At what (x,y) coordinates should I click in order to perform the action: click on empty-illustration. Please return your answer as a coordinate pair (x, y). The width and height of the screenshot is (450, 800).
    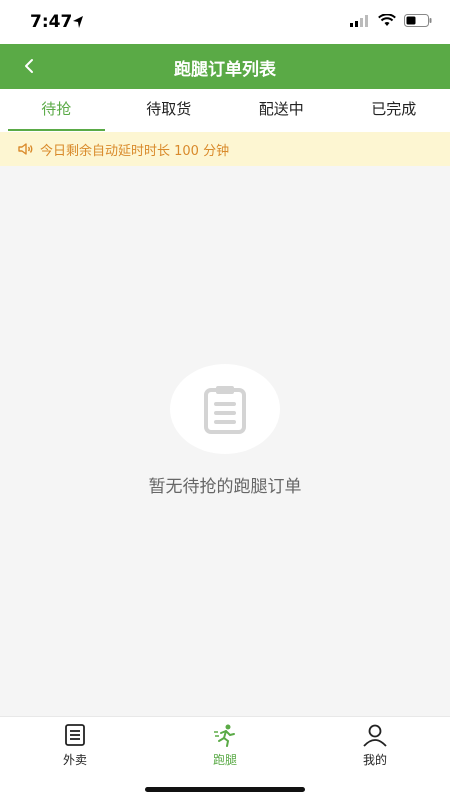
    Looking at the image, I should click on (225, 409).